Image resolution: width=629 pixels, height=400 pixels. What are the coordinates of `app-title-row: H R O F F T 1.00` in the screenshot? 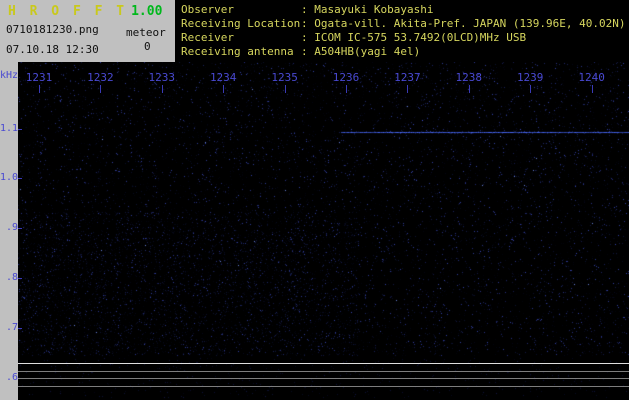 It's located at (85, 11).